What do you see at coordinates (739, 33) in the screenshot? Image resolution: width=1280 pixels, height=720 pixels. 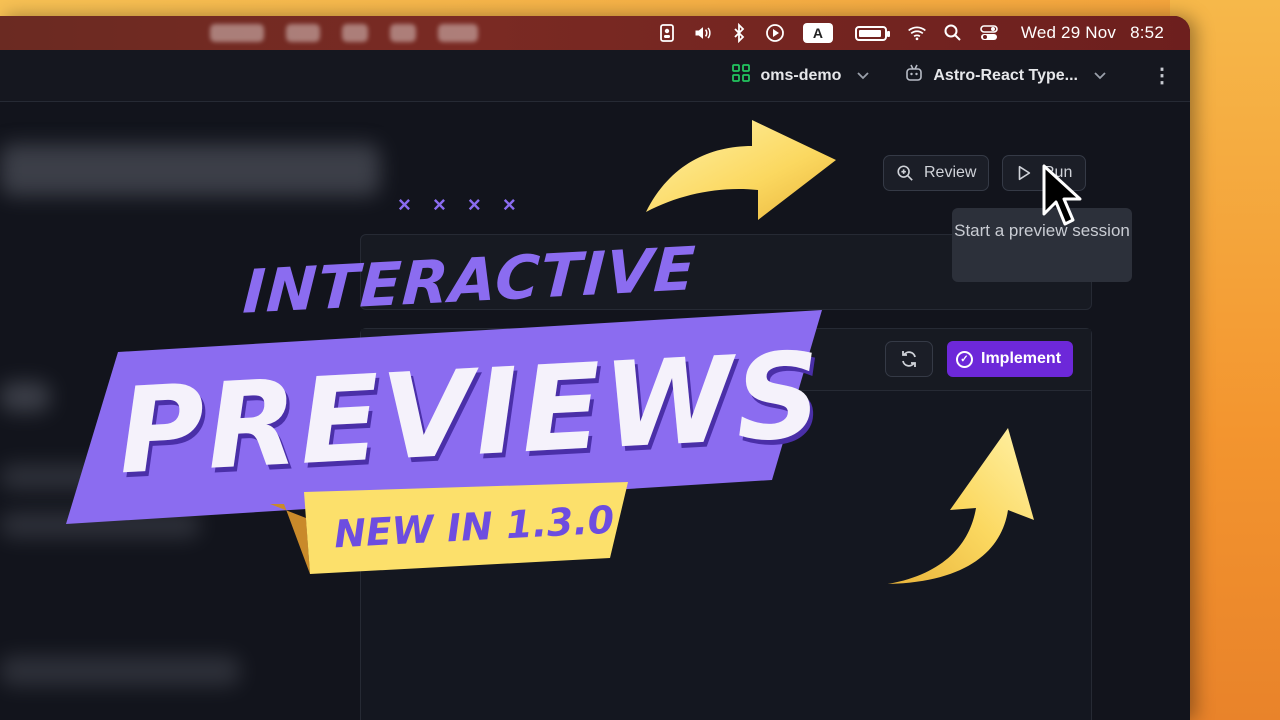 I see `bluetooth-icon` at bounding box center [739, 33].